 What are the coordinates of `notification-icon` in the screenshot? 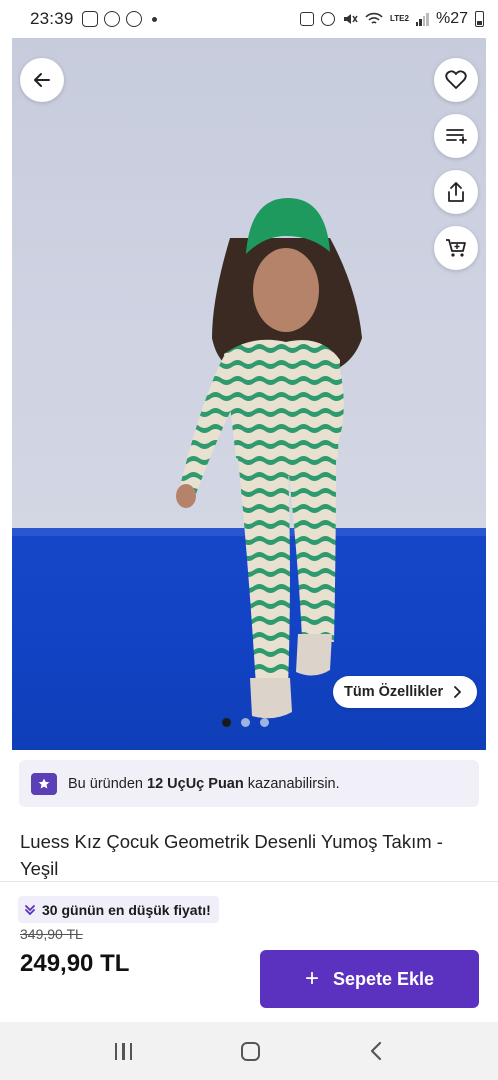 It's located at (133, 19).